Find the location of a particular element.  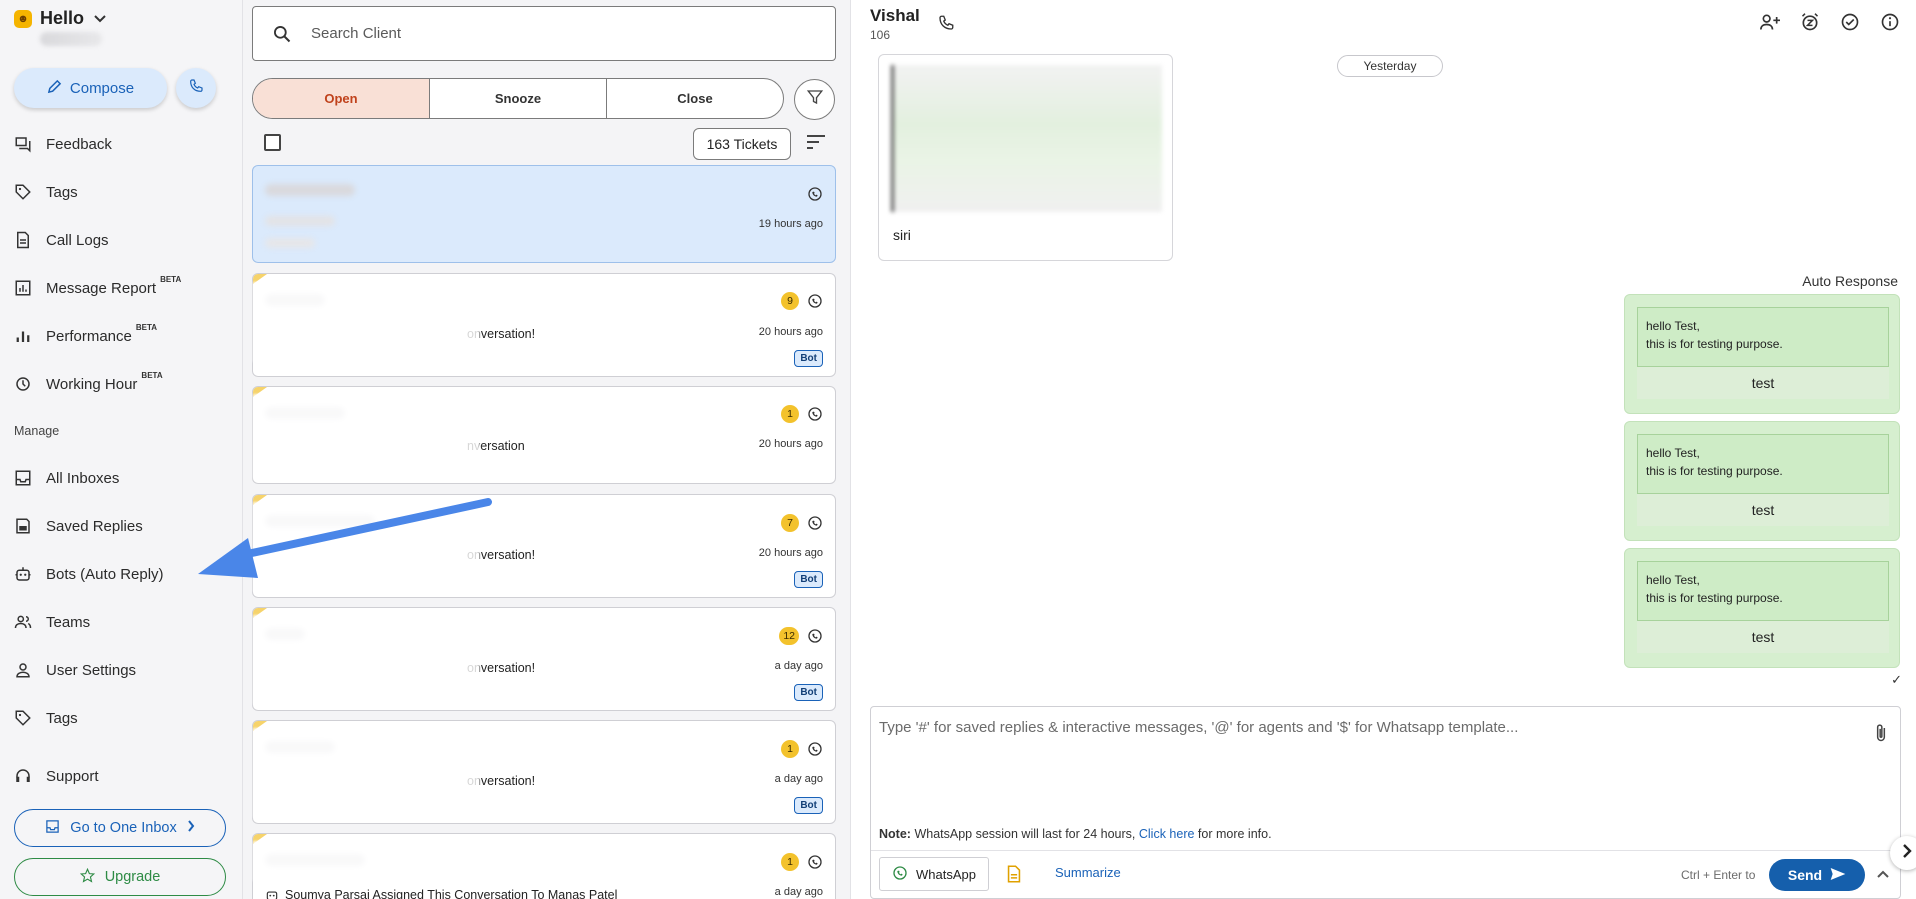

incoming-image-blurred is located at coordinates (1026, 138).